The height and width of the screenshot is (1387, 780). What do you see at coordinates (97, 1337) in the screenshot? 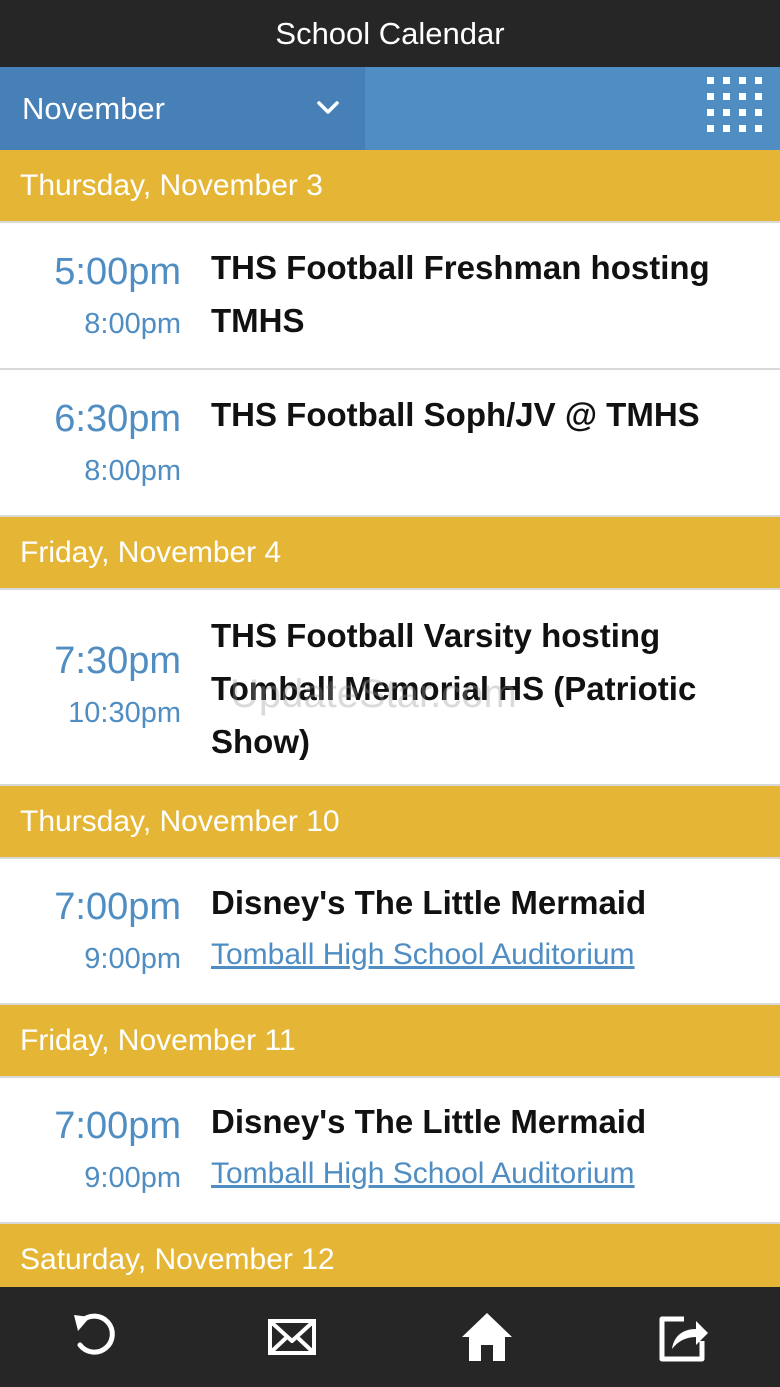
I see `refresh-icon` at bounding box center [97, 1337].